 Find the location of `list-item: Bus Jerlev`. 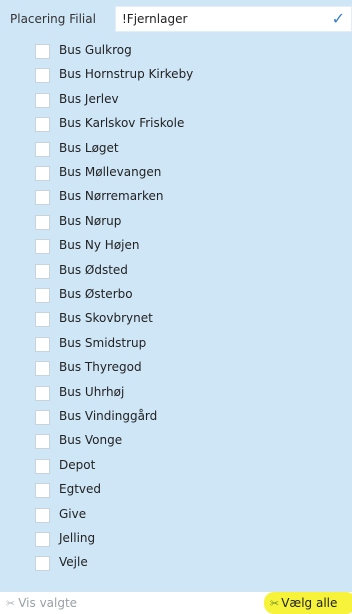

list-item: Bus Jerlev is located at coordinates (185, 100).